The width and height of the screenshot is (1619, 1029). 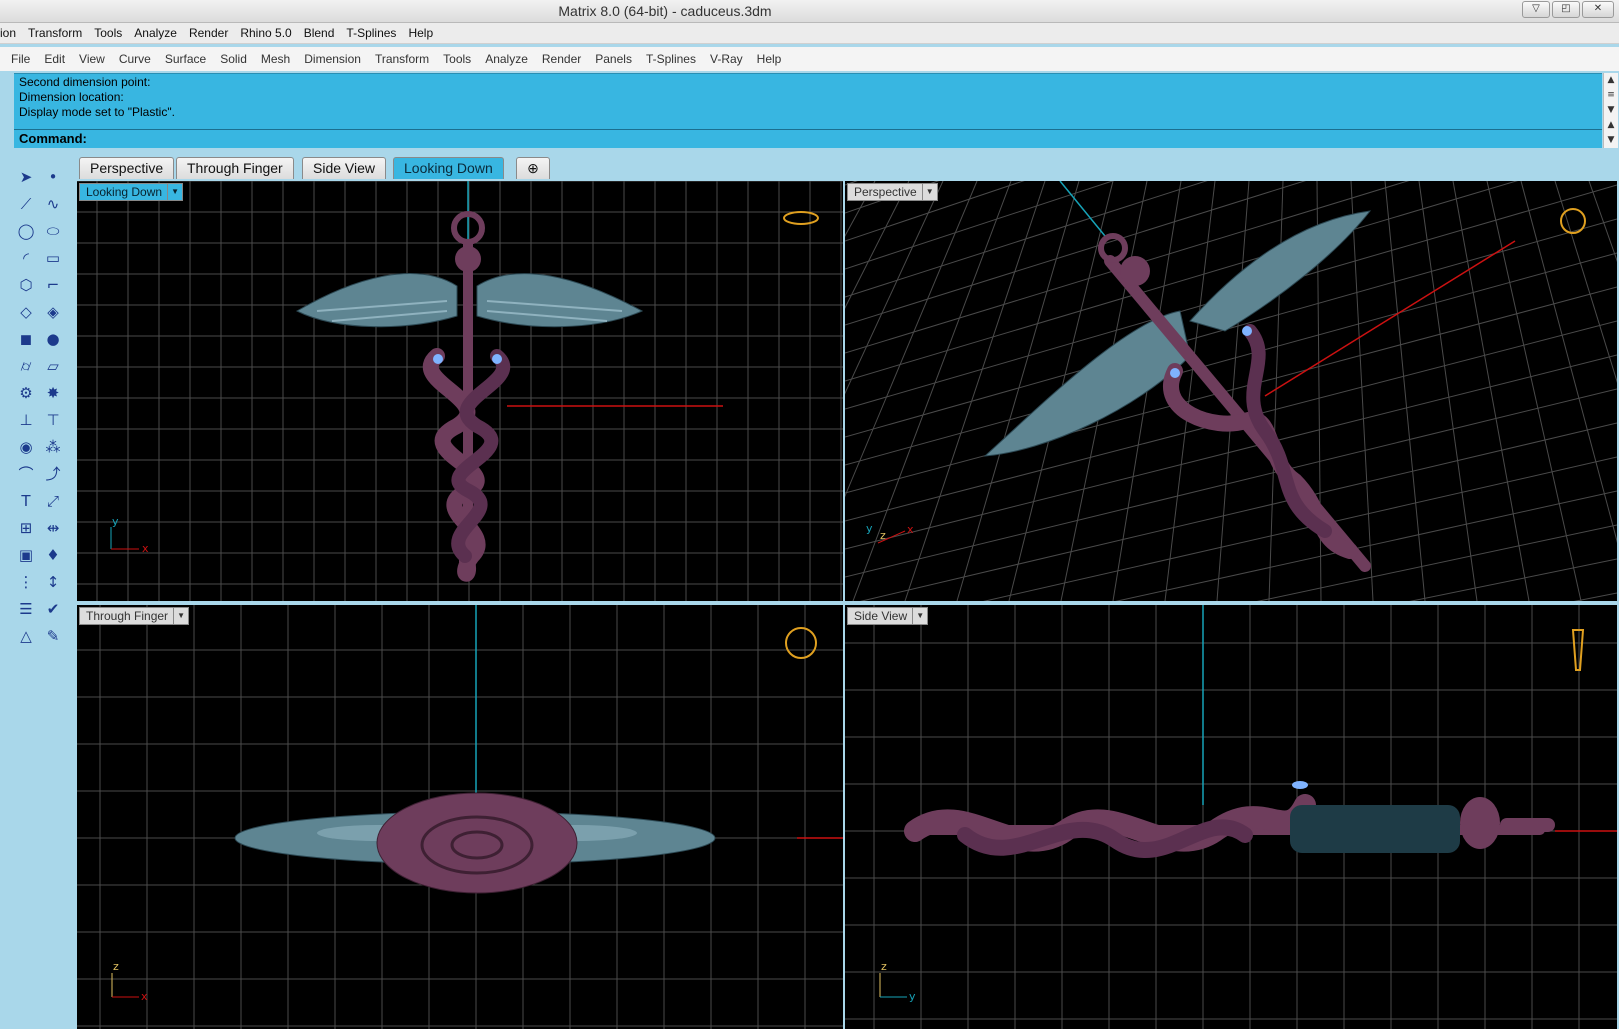 I want to click on select-arrow-icon: ➤, so click(x=26, y=177).